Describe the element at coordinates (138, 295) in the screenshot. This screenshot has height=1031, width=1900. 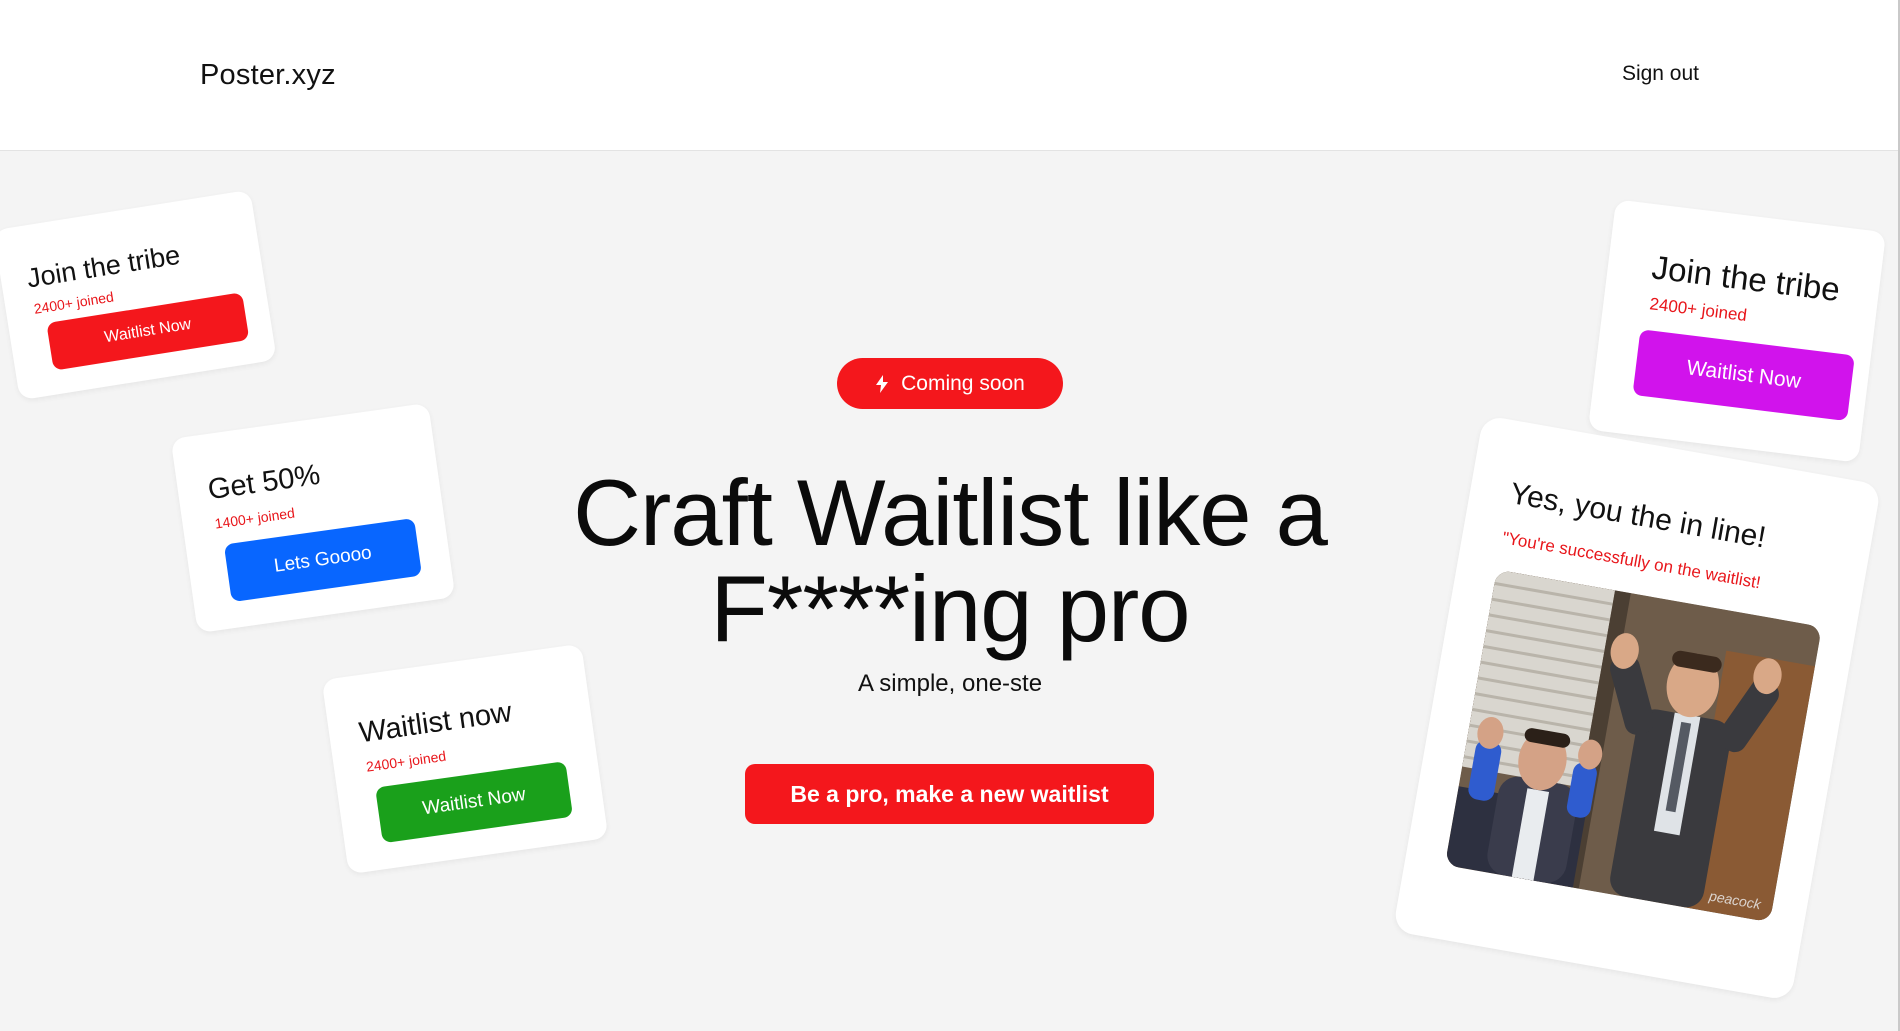
I see `example-card-join-tribe-red: Join the tribe 2400+ joined Waitlist Now` at that location.